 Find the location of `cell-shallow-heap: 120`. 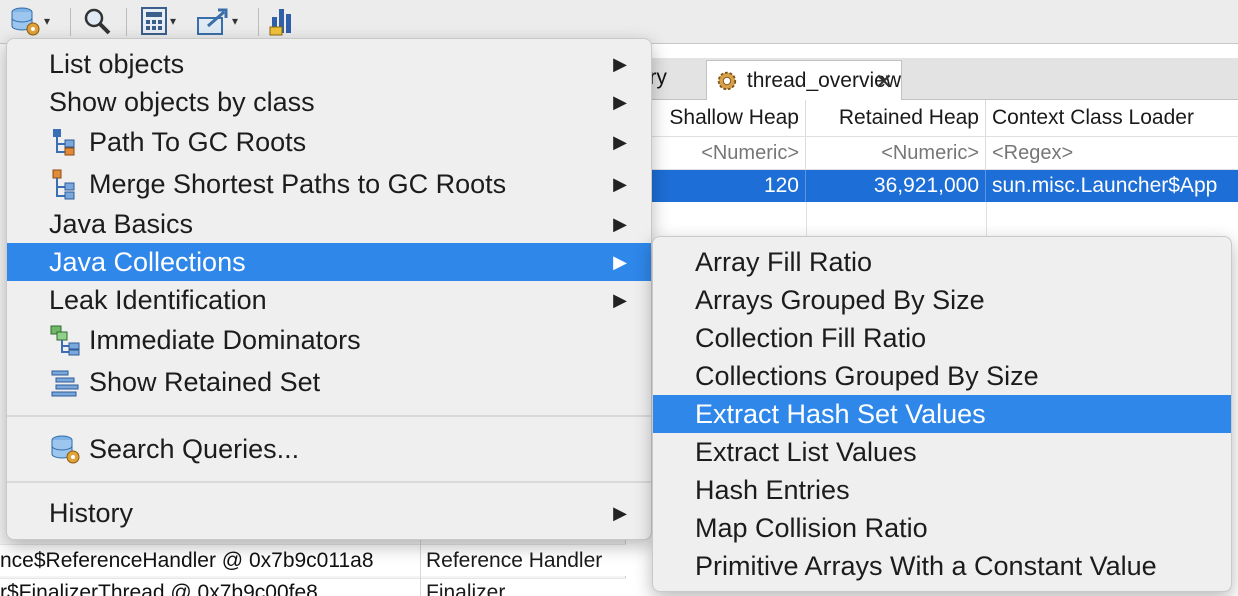

cell-shallow-heap: 120 is located at coordinates (716, 186).